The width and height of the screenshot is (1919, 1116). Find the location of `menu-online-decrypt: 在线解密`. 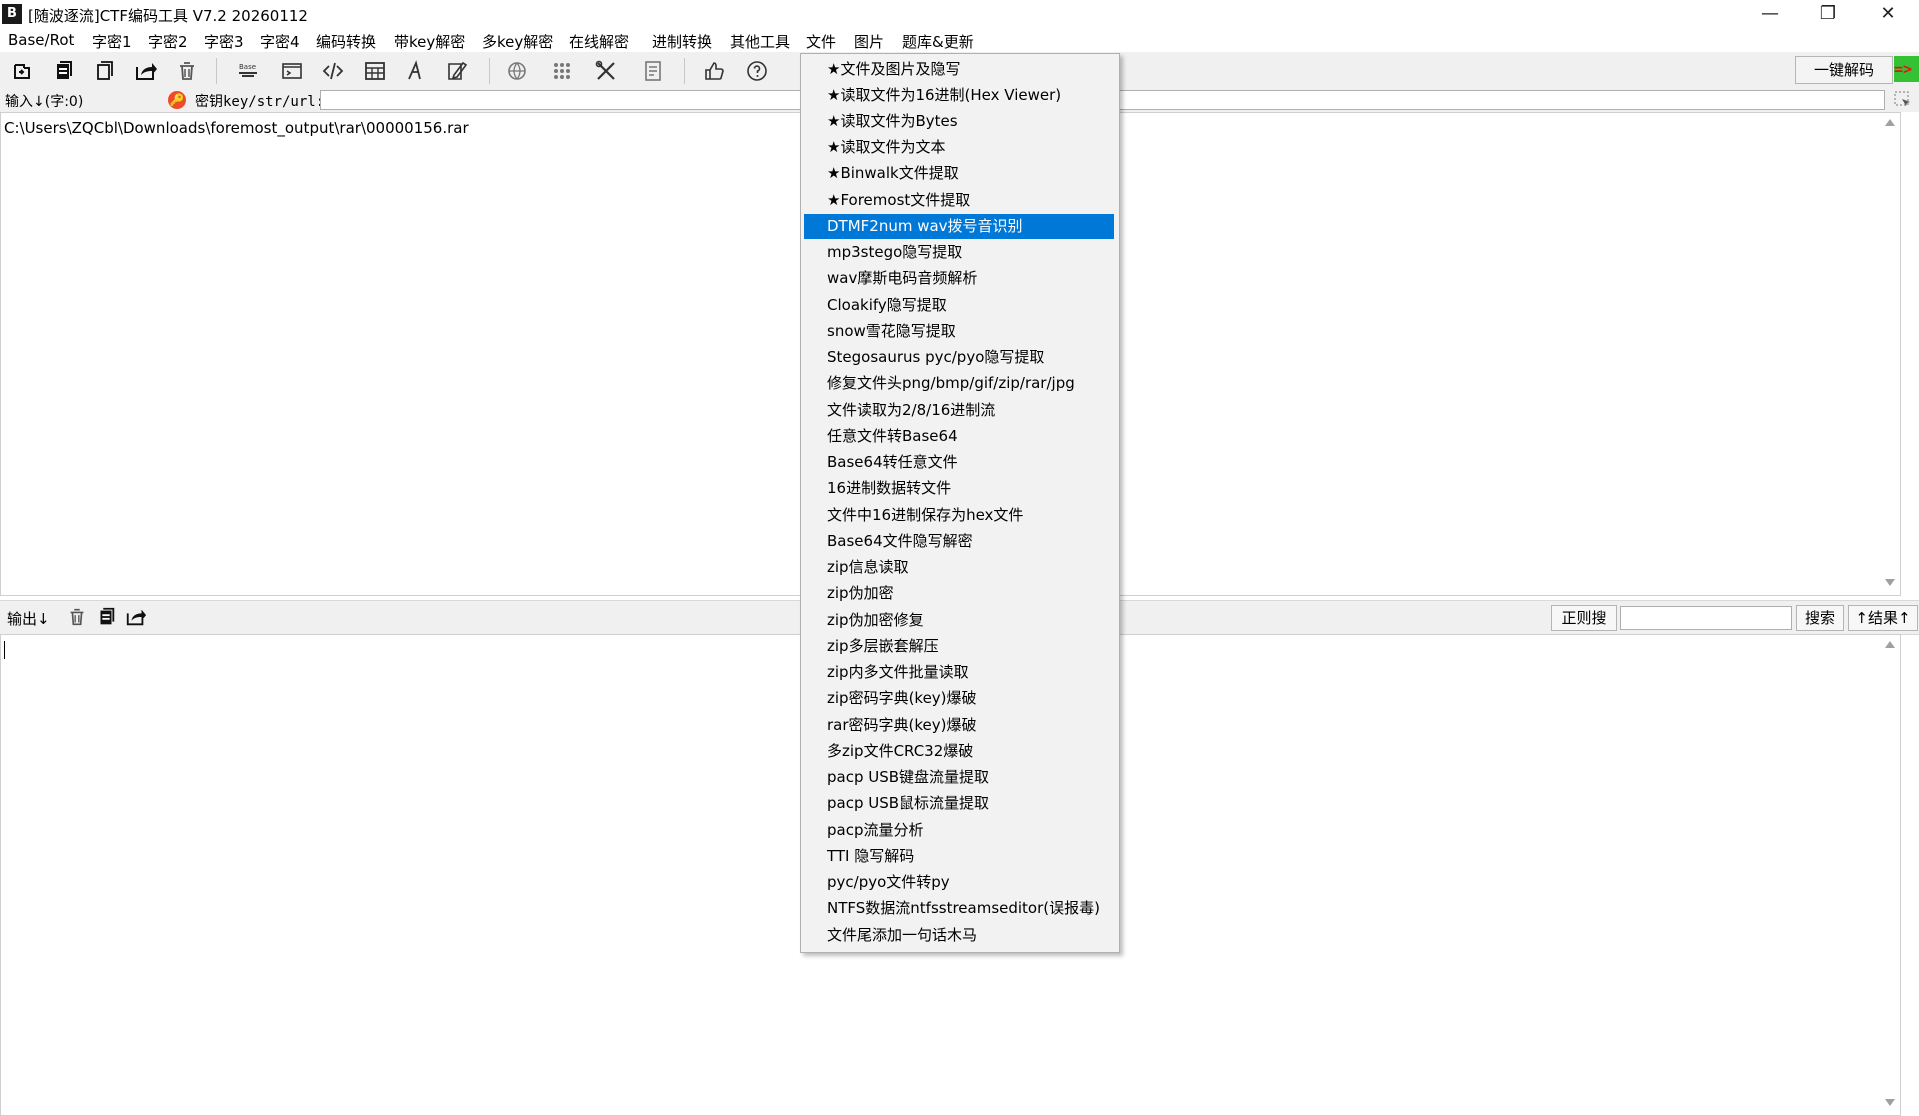

menu-online-decrypt: 在线解密 is located at coordinates (599, 41).